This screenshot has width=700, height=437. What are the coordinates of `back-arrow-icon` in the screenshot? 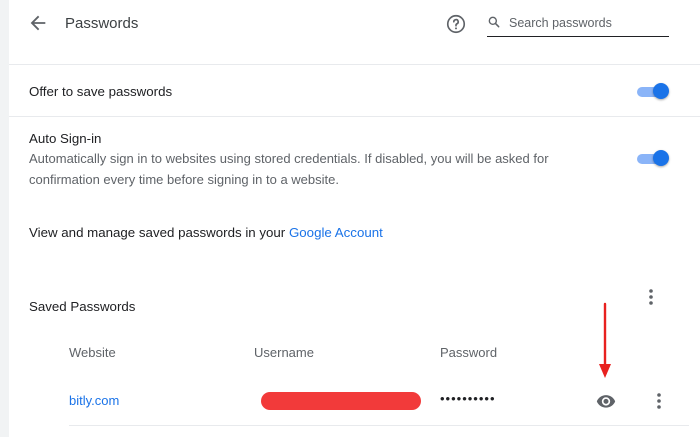 It's located at (38, 23).